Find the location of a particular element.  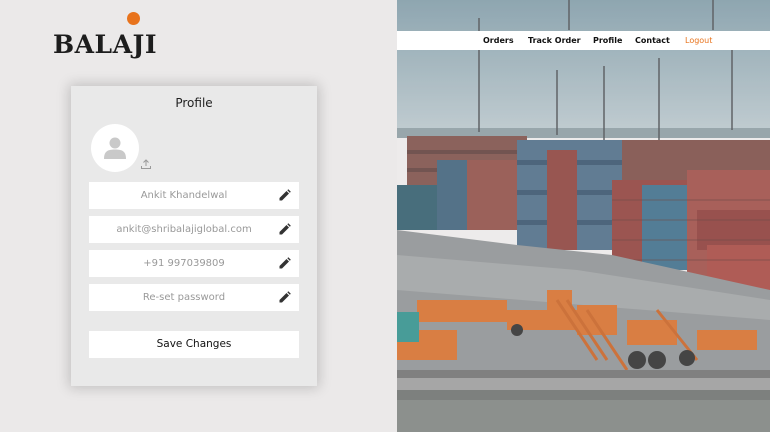

password-field: Re-set password is located at coordinates (194, 297).